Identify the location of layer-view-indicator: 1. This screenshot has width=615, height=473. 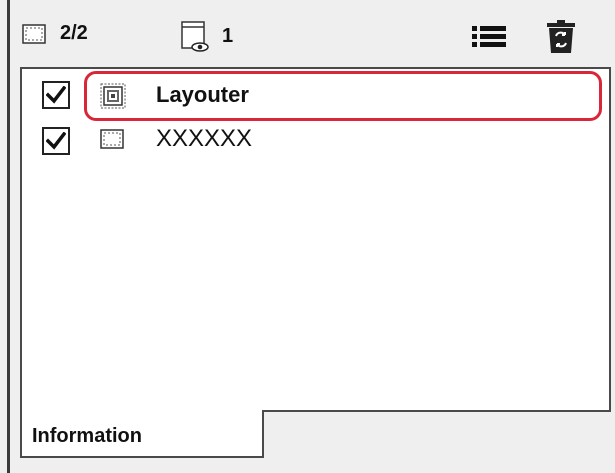
(206, 36).